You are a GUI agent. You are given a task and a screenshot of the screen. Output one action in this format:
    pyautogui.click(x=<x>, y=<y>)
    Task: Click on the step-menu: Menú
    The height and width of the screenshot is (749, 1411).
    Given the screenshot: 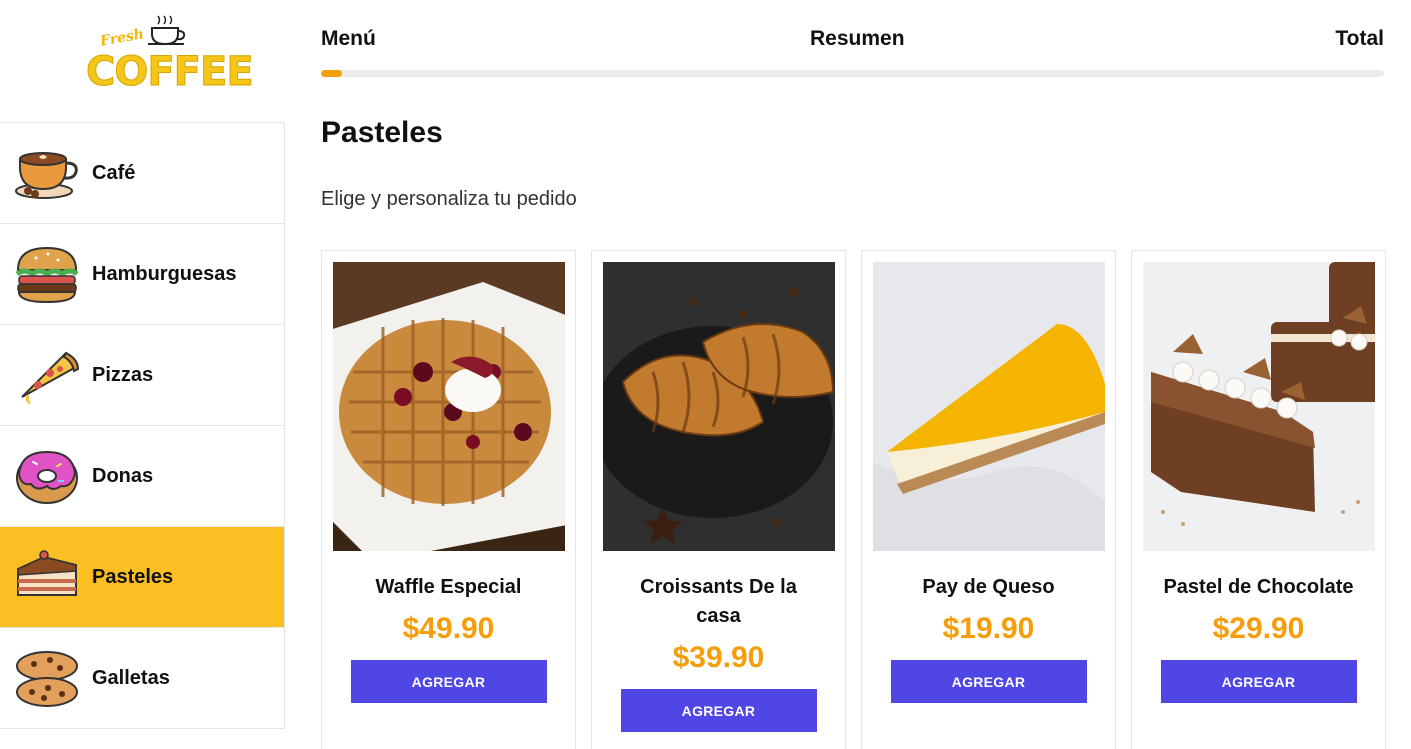 What is the action you would take?
    pyautogui.click(x=348, y=39)
    